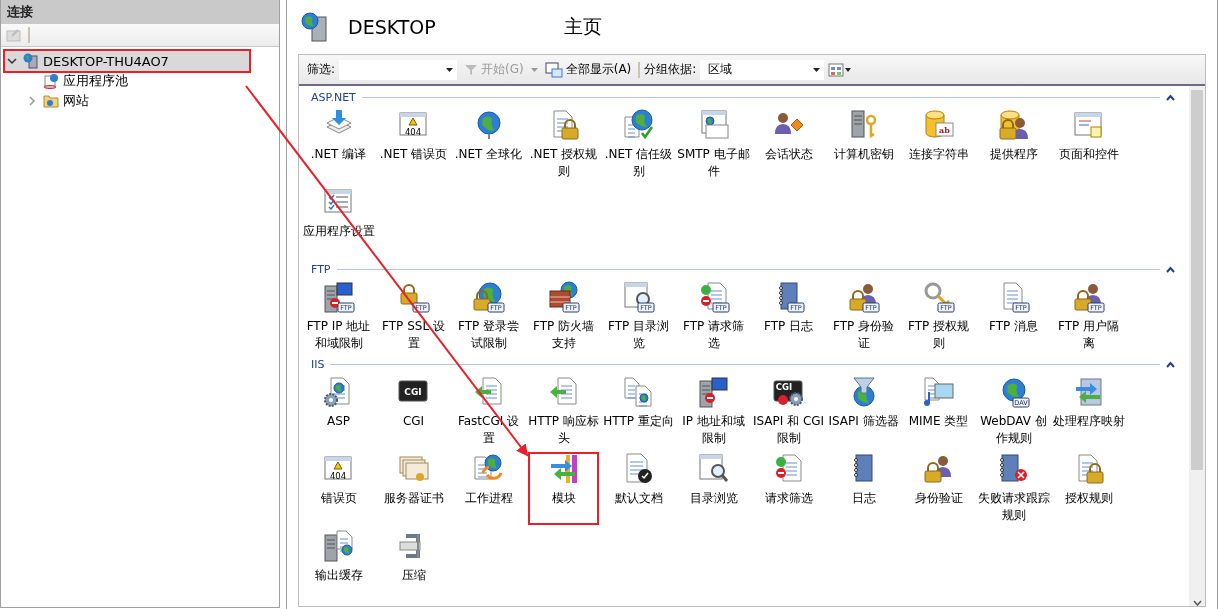 The height and width of the screenshot is (609, 1220). What do you see at coordinates (840, 69) in the screenshot?
I see `view-icon` at bounding box center [840, 69].